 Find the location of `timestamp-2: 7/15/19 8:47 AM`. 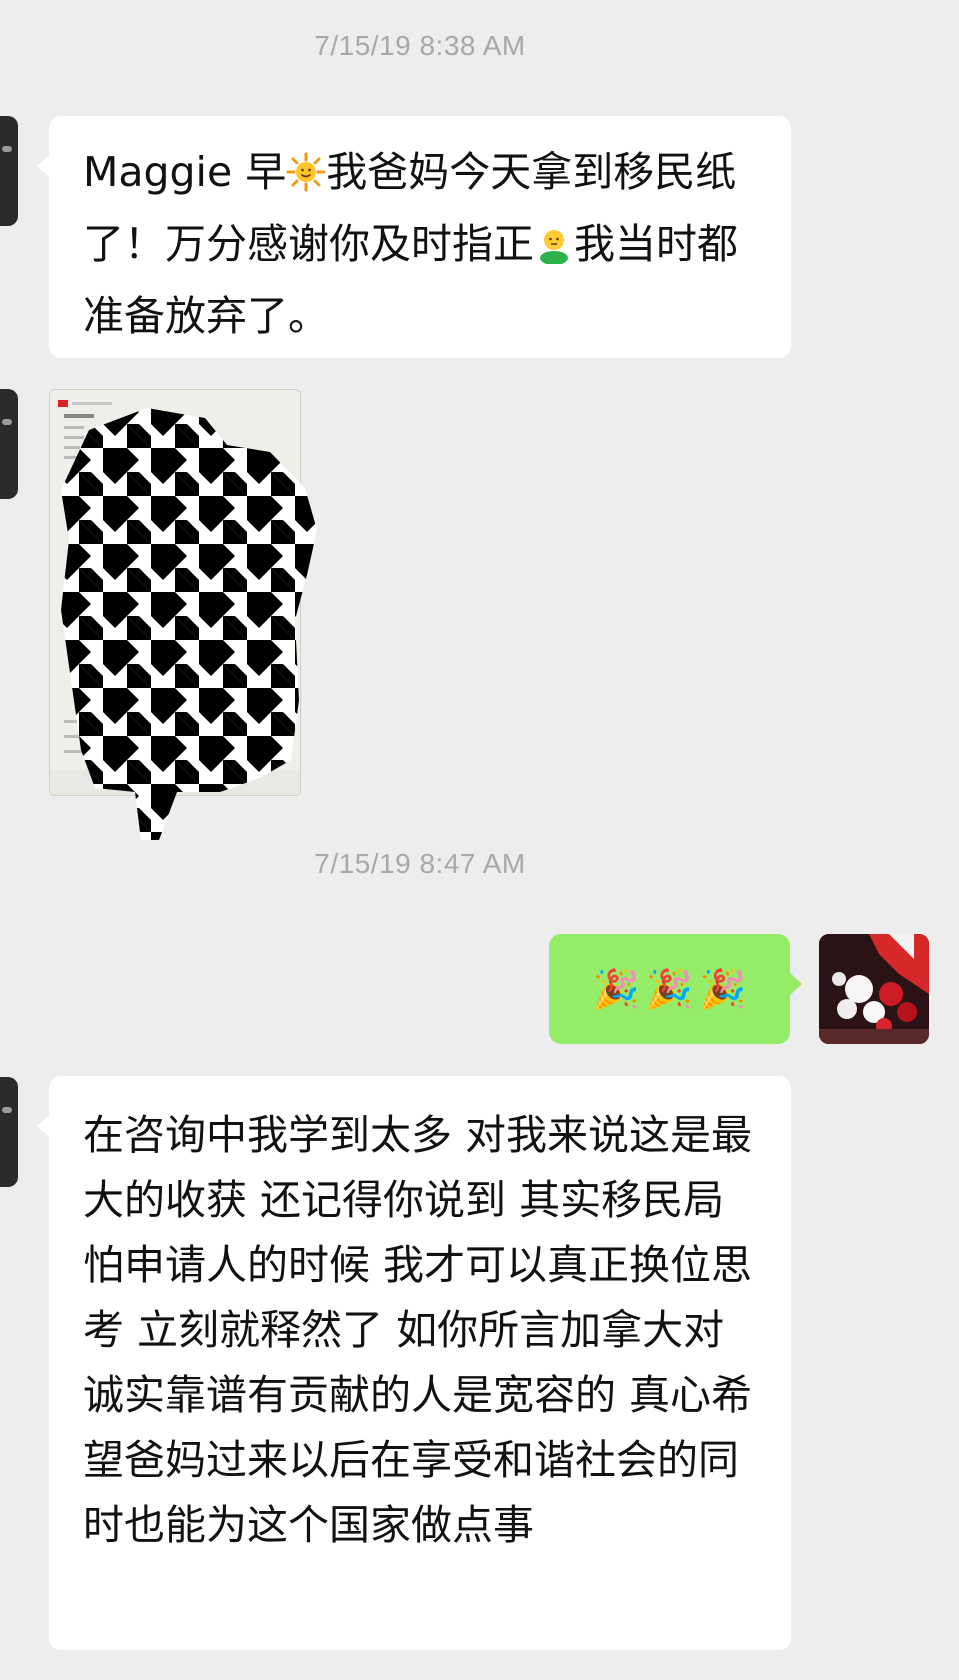

timestamp-2: 7/15/19 8:47 AM is located at coordinates (420, 863).